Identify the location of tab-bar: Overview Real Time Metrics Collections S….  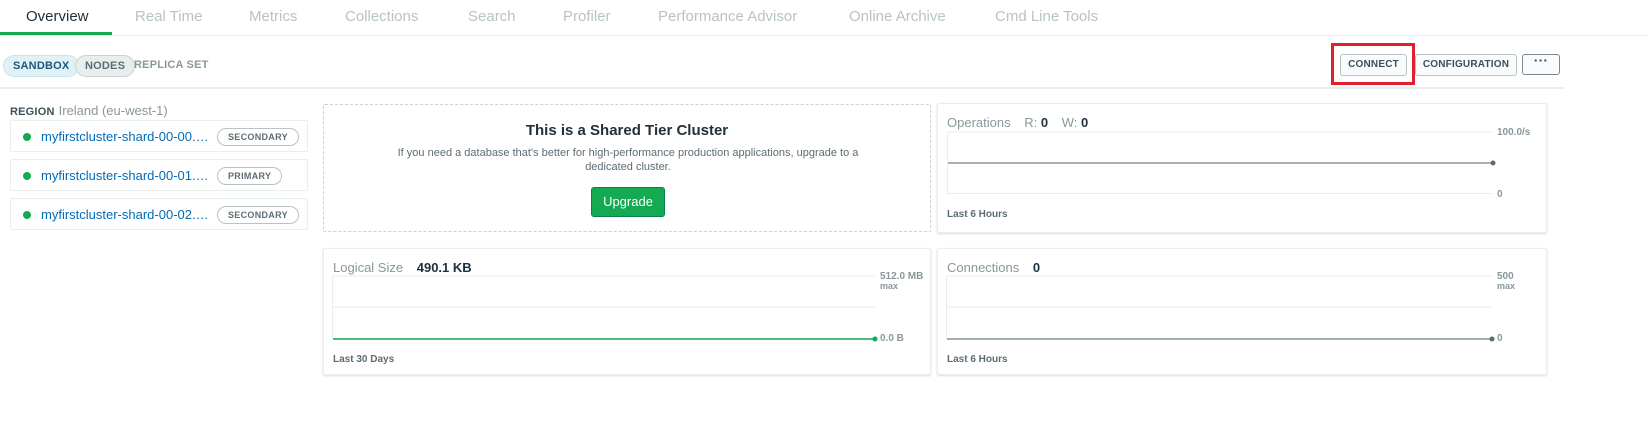
(824, 18).